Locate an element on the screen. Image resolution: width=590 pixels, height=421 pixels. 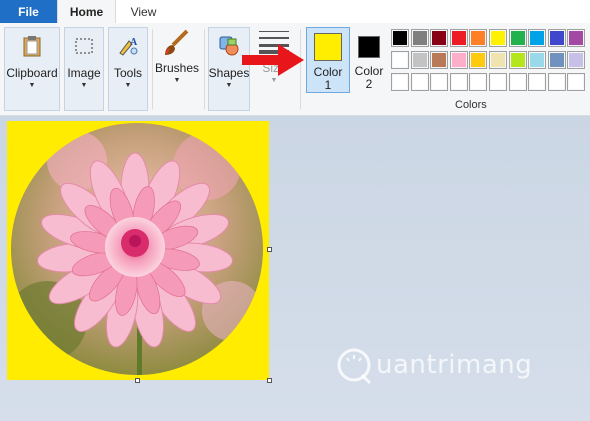
color2-number: 2 is located at coordinates (369, 84).